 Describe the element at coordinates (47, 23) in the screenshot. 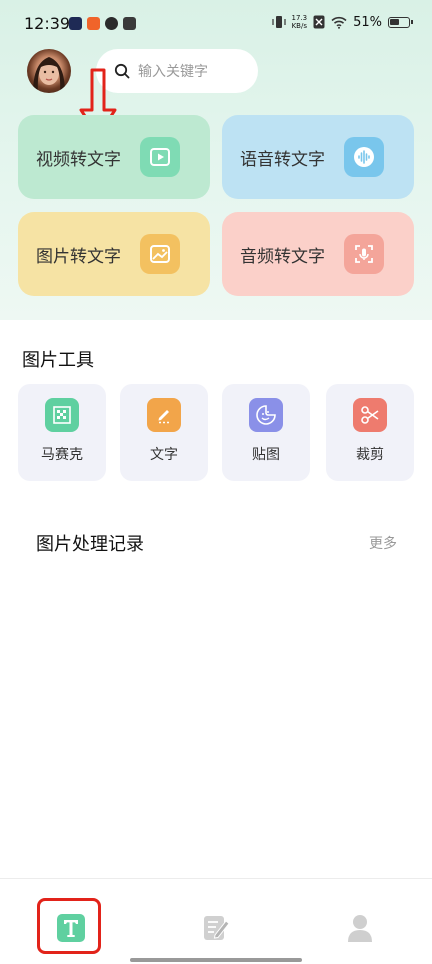

I see `status-time: 12:39` at that location.